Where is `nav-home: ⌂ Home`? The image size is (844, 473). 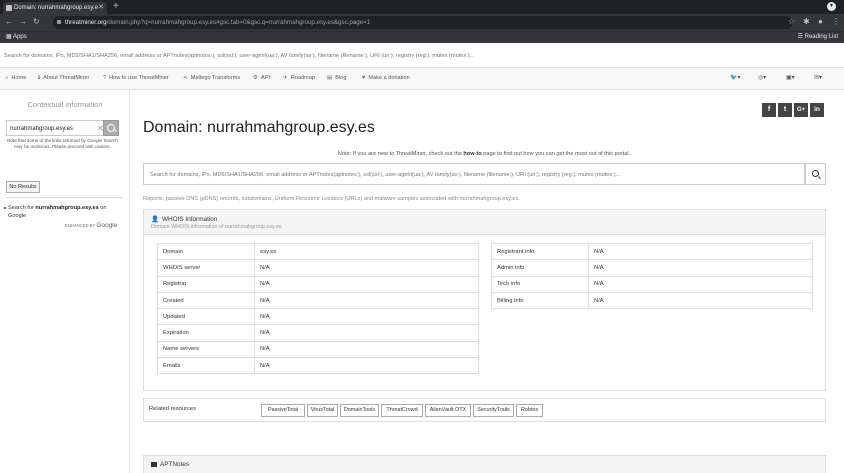
nav-home: ⌂ Home is located at coordinates (15, 78).